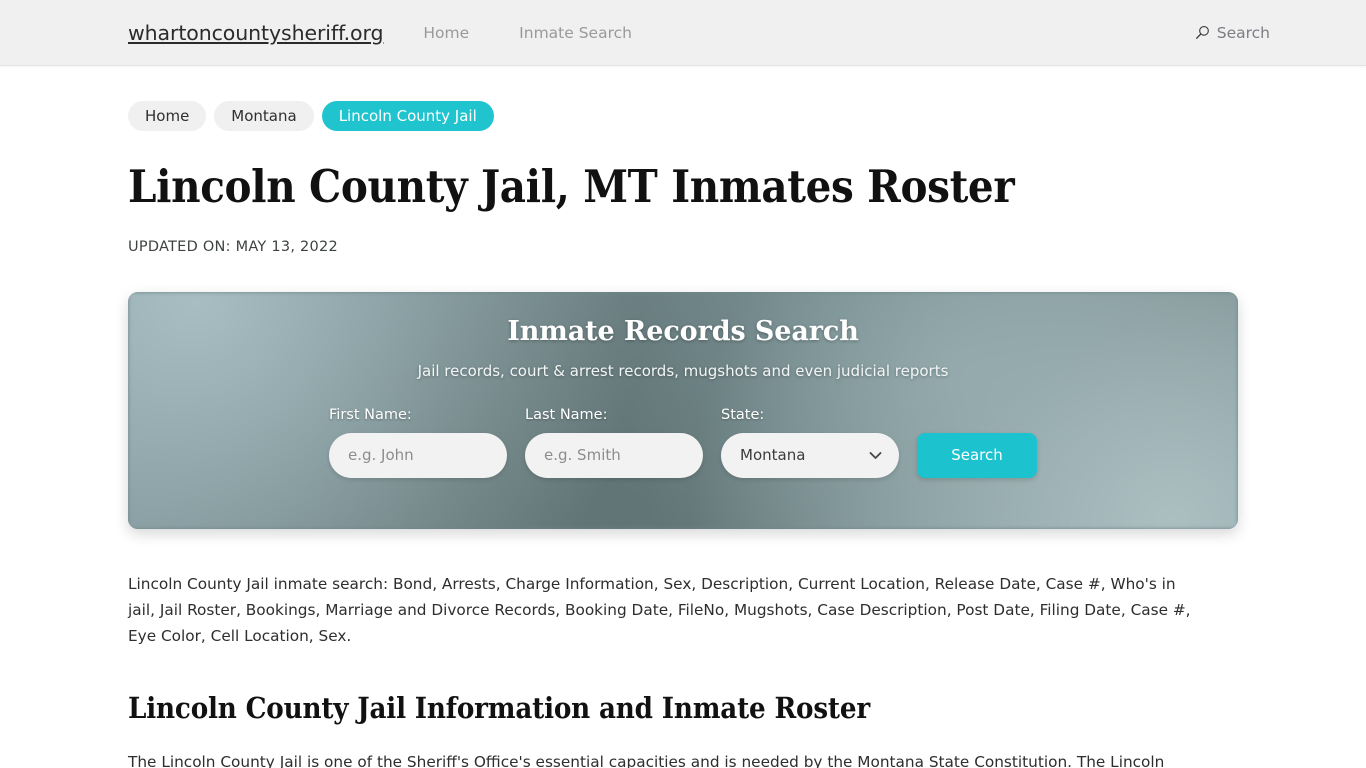 Image resolution: width=1366 pixels, height=768 pixels. I want to click on last-name-field-group: Last Name:, so click(614, 442).